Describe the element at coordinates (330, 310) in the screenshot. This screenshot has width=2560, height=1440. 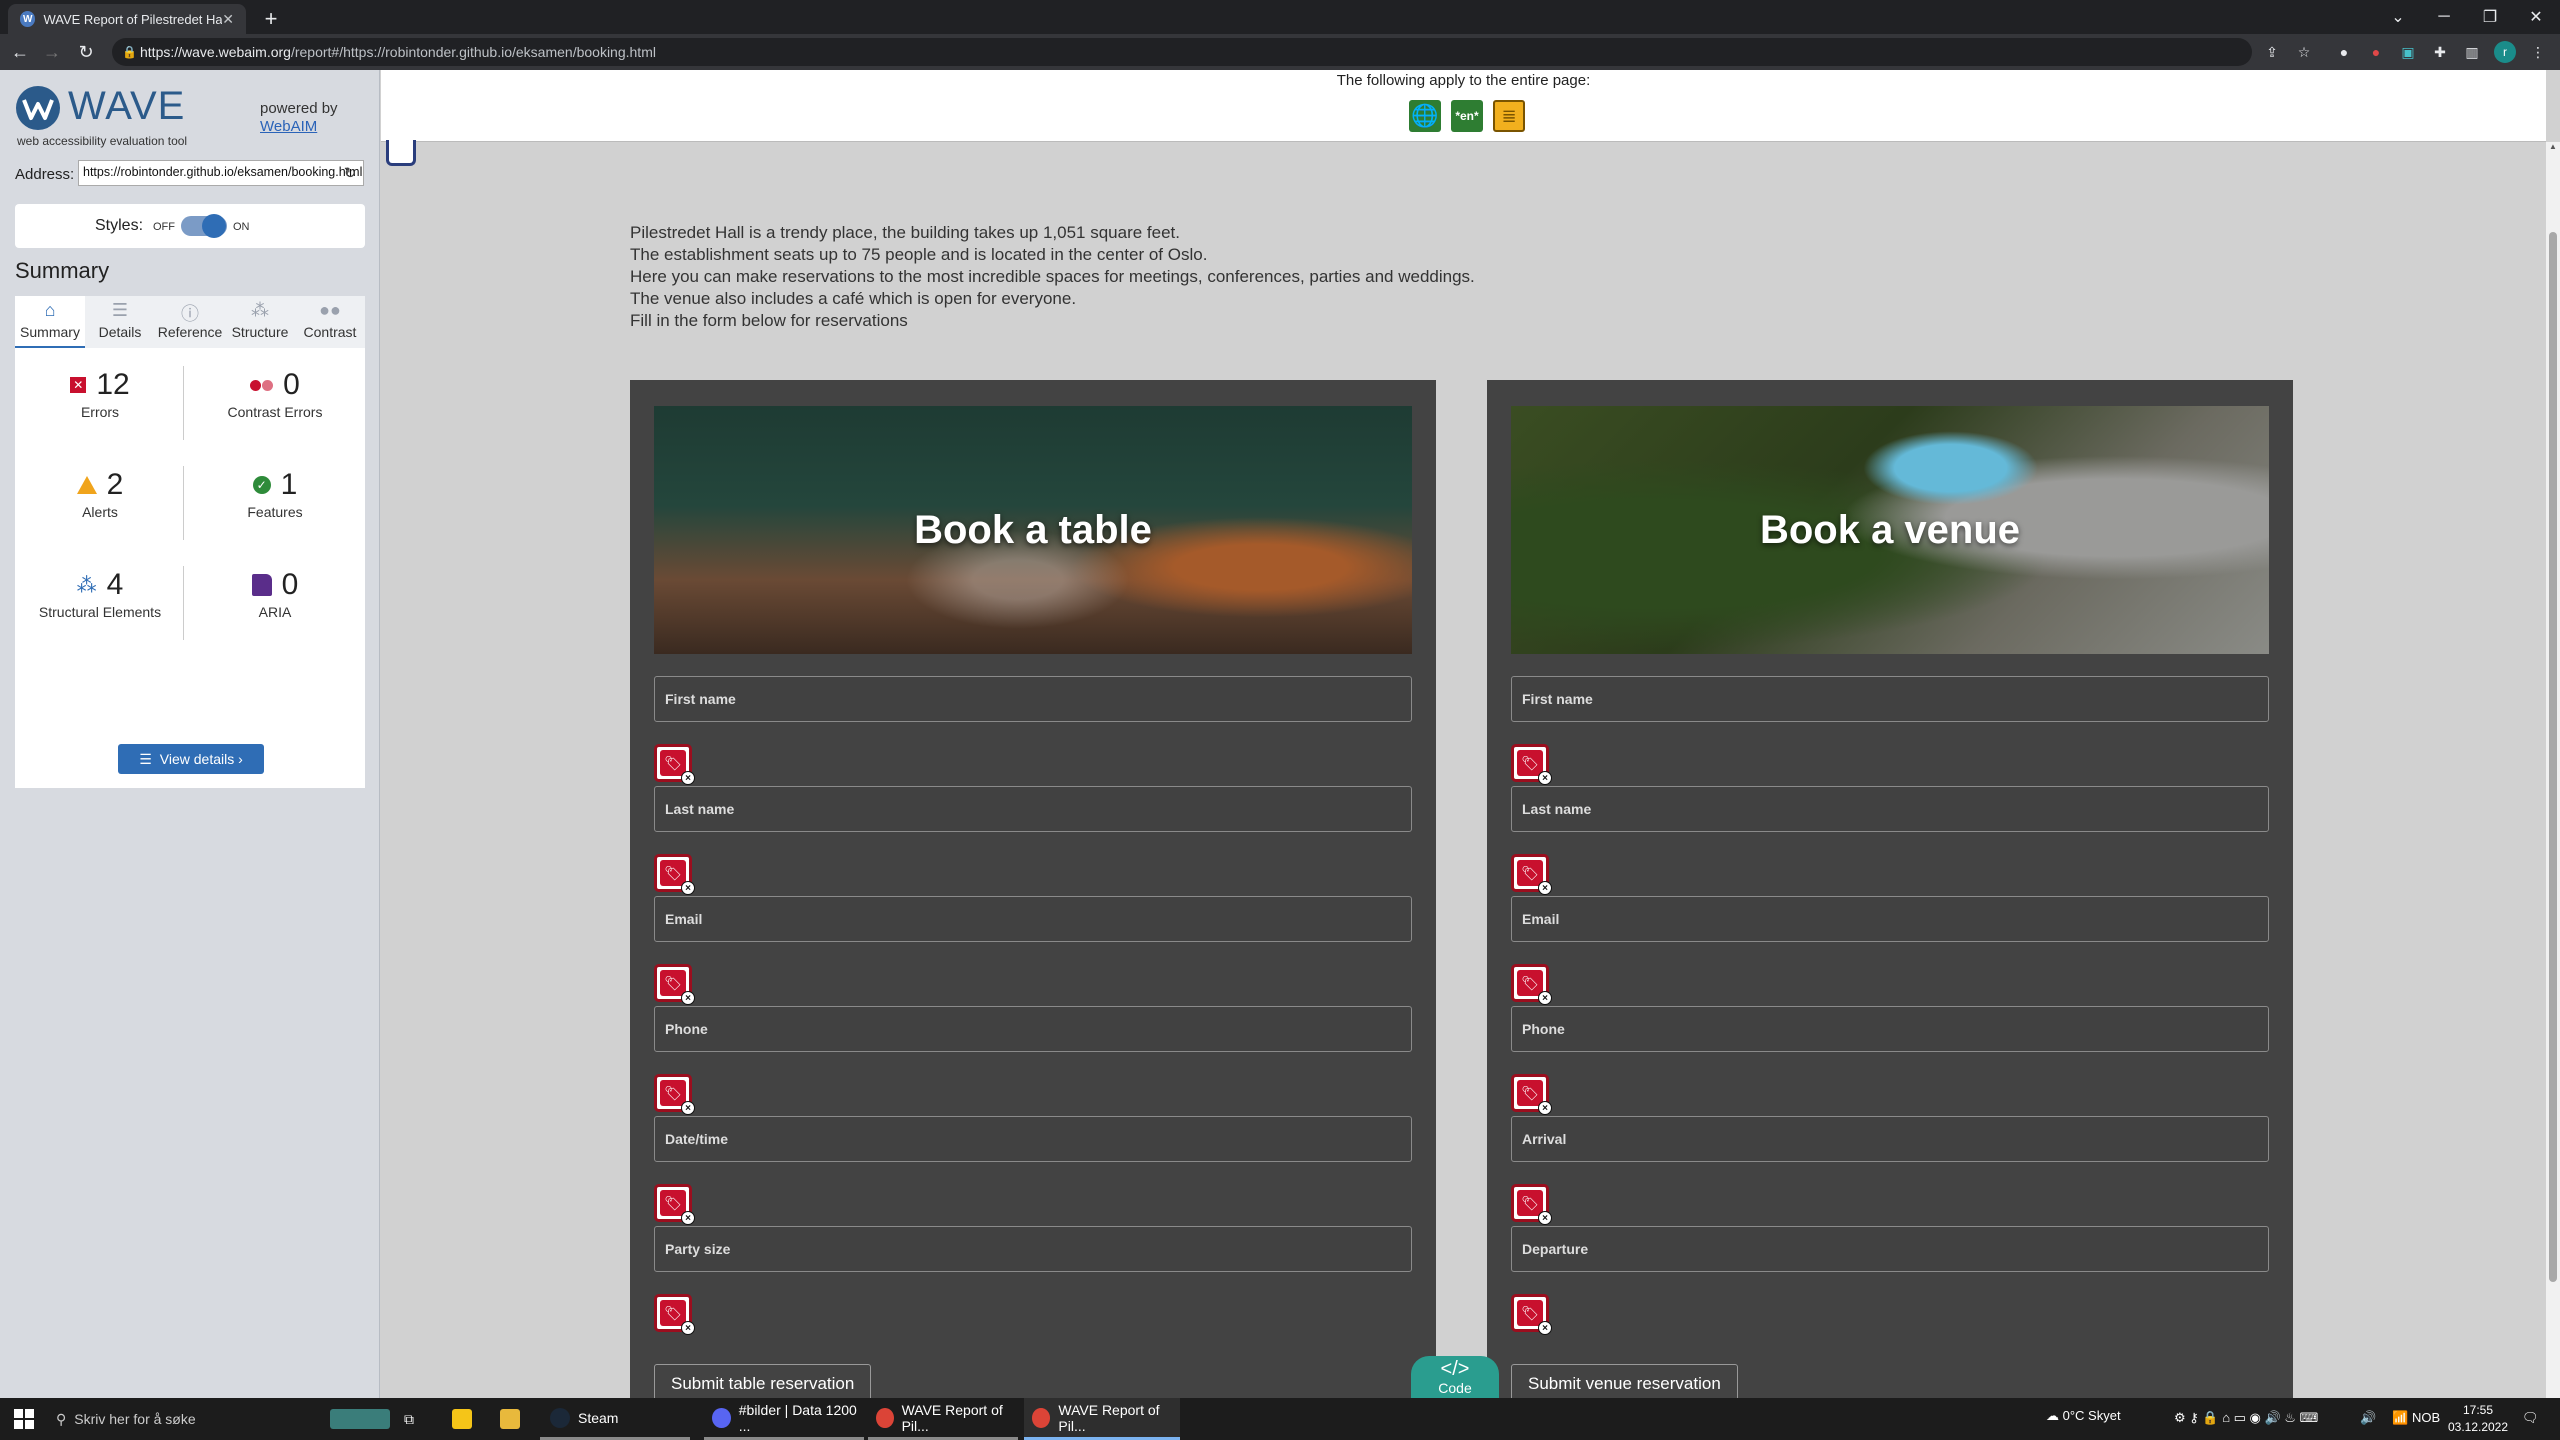
I see `contrast-icon: ●●` at that location.